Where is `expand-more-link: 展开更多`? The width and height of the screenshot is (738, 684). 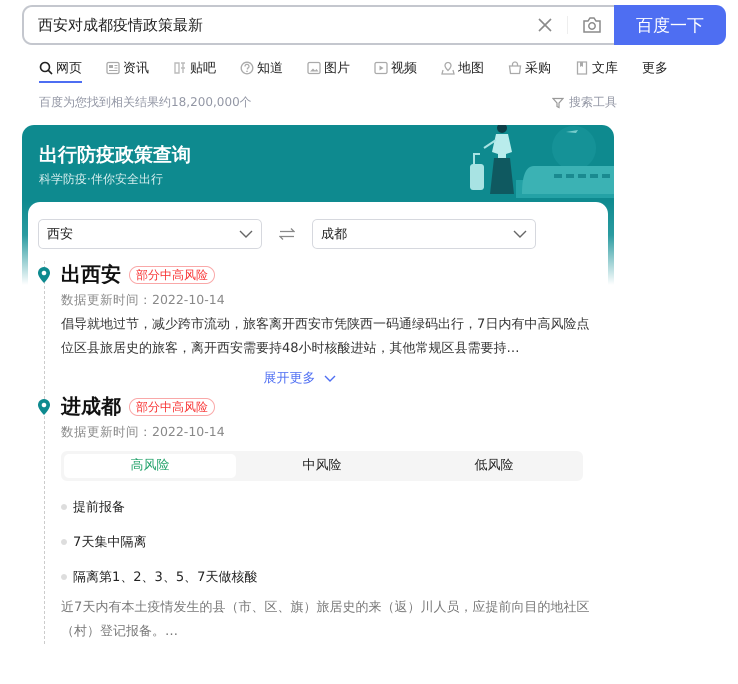
expand-more-link: 展开更多 is located at coordinates (300, 378).